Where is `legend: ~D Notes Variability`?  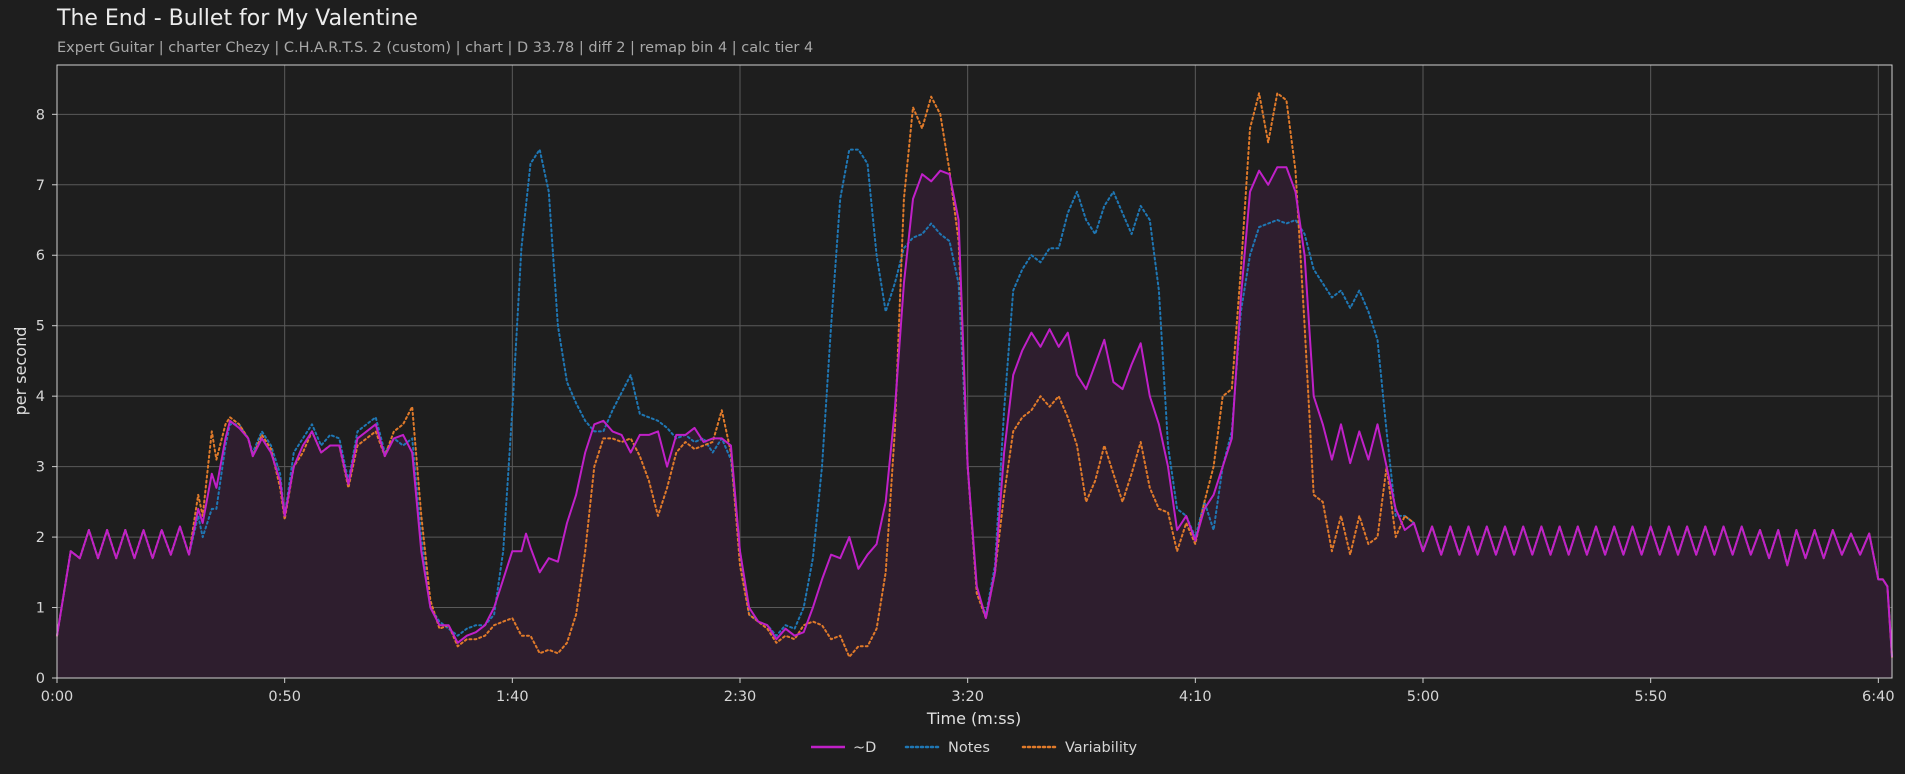 legend: ~D Notes Variability is located at coordinates (974, 748).